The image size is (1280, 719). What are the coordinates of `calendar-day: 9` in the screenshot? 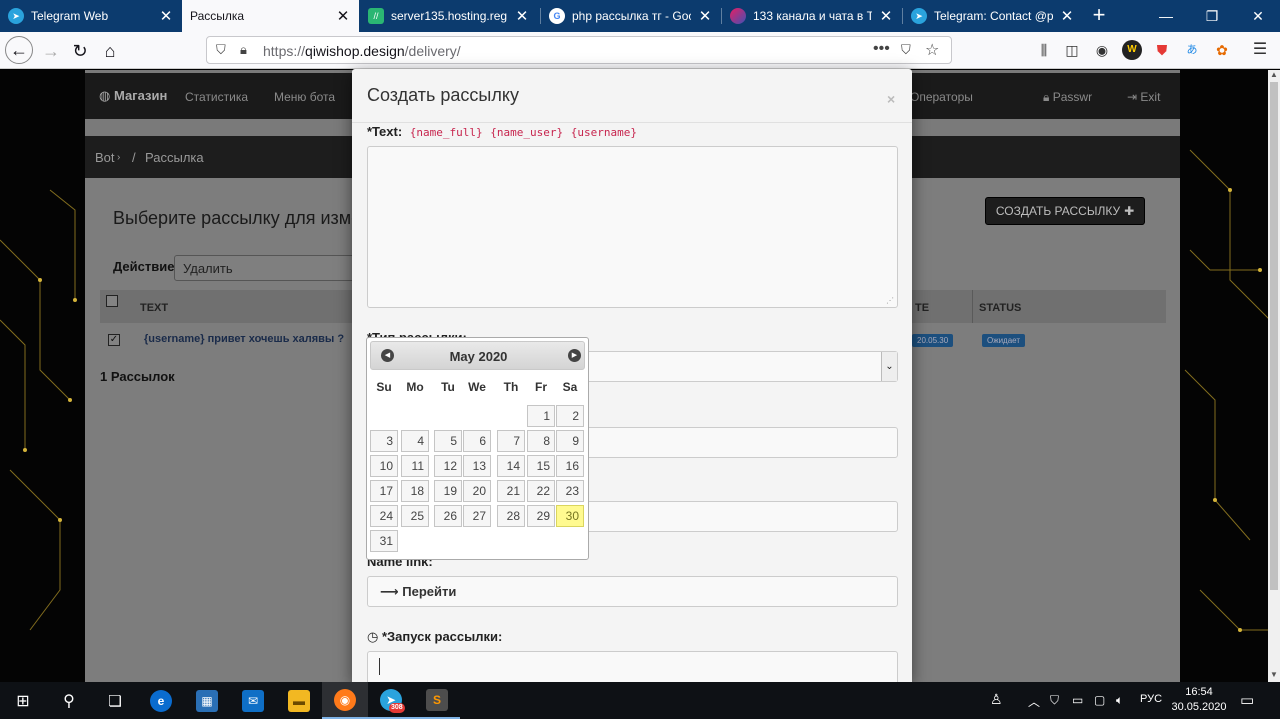 It's located at (570, 441).